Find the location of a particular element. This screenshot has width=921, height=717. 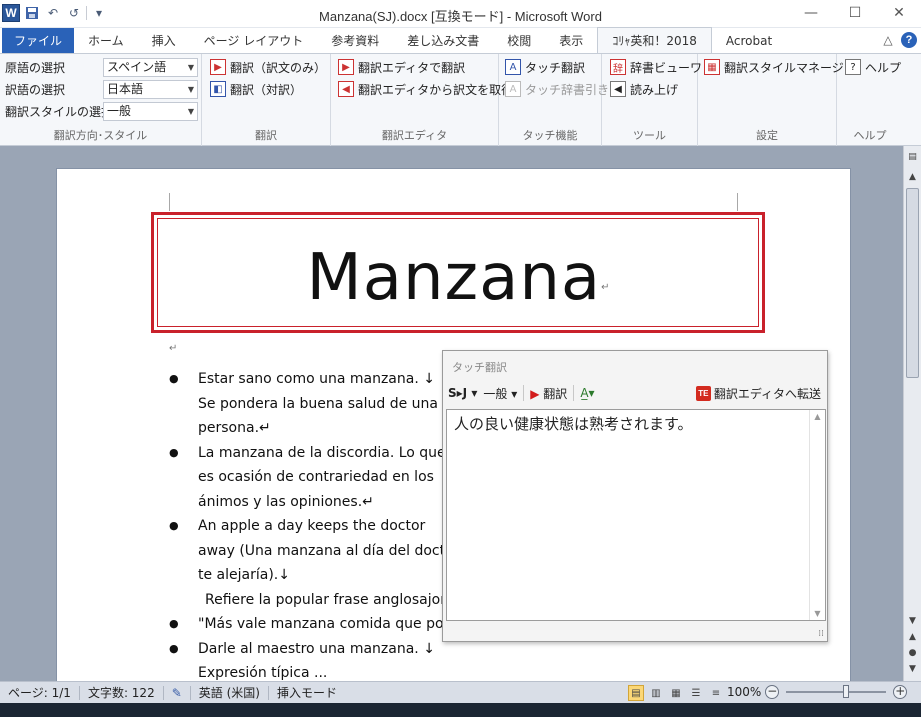

translate-only-label: 翻訳（訳文のみ） is located at coordinates (278, 67).